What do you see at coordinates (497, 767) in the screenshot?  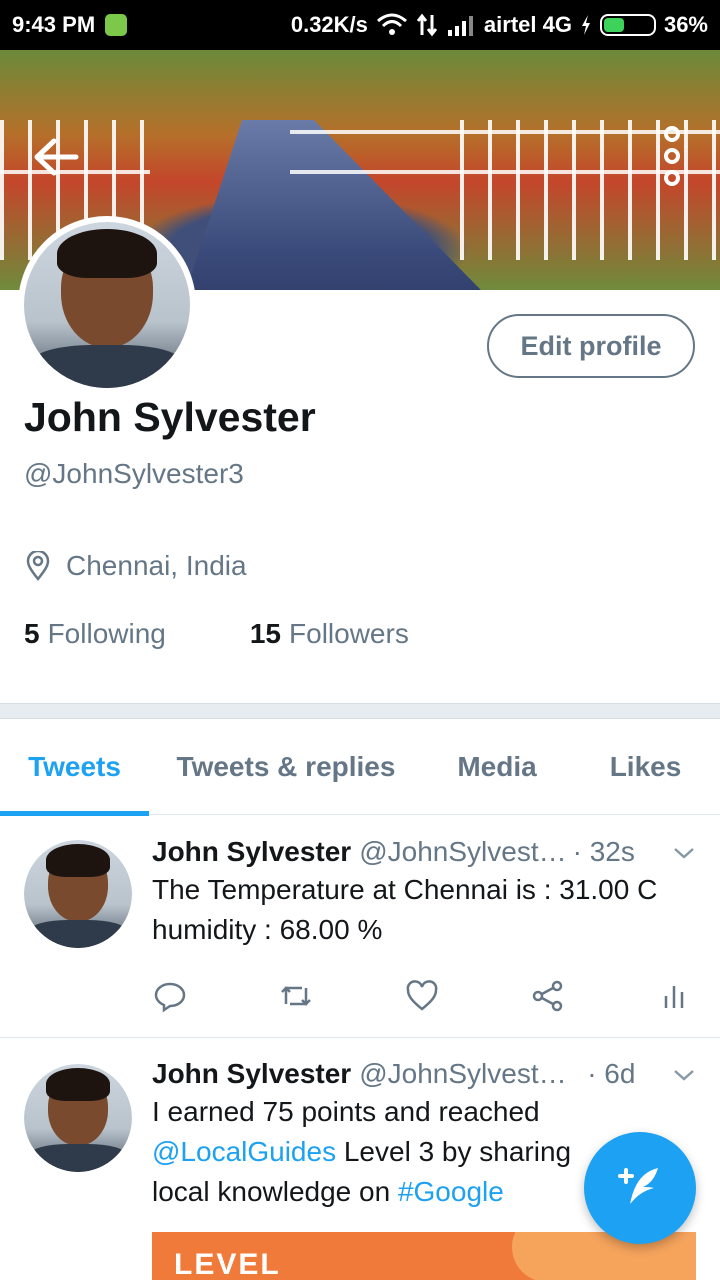 I see `tab-media: Media` at bounding box center [497, 767].